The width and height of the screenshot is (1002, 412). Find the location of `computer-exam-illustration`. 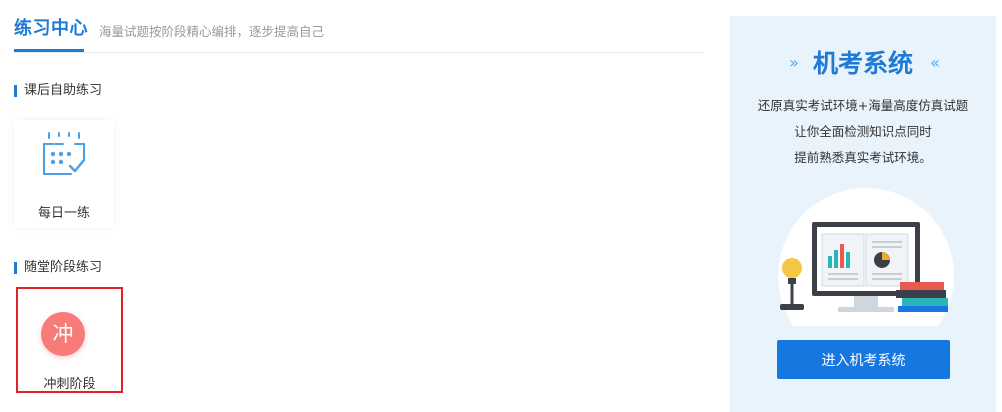

computer-exam-illustration is located at coordinates (866, 257).